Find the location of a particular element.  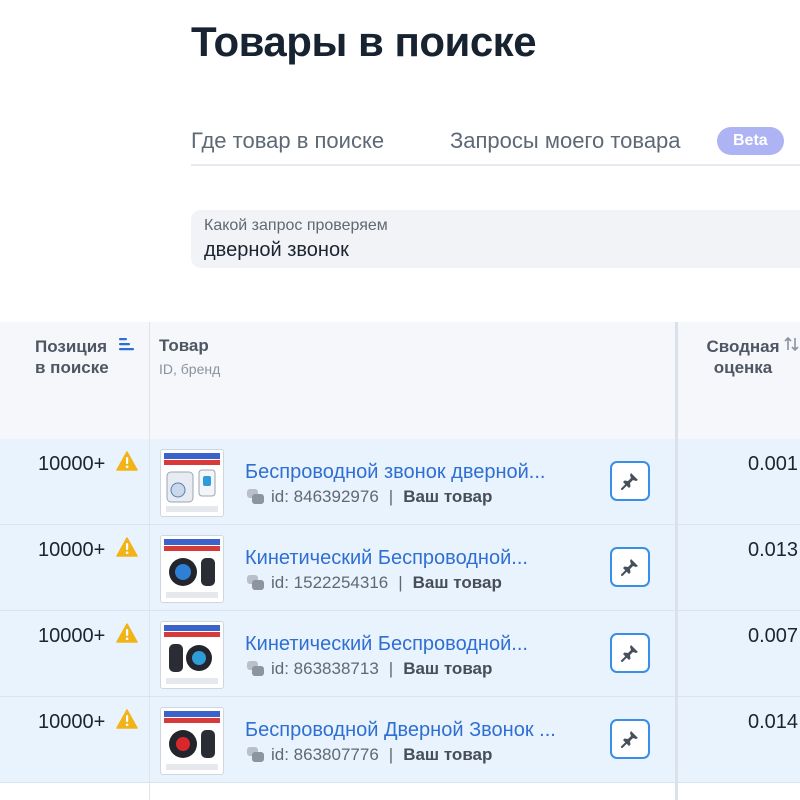

product-id: id: 863807776 is located at coordinates (325, 754).